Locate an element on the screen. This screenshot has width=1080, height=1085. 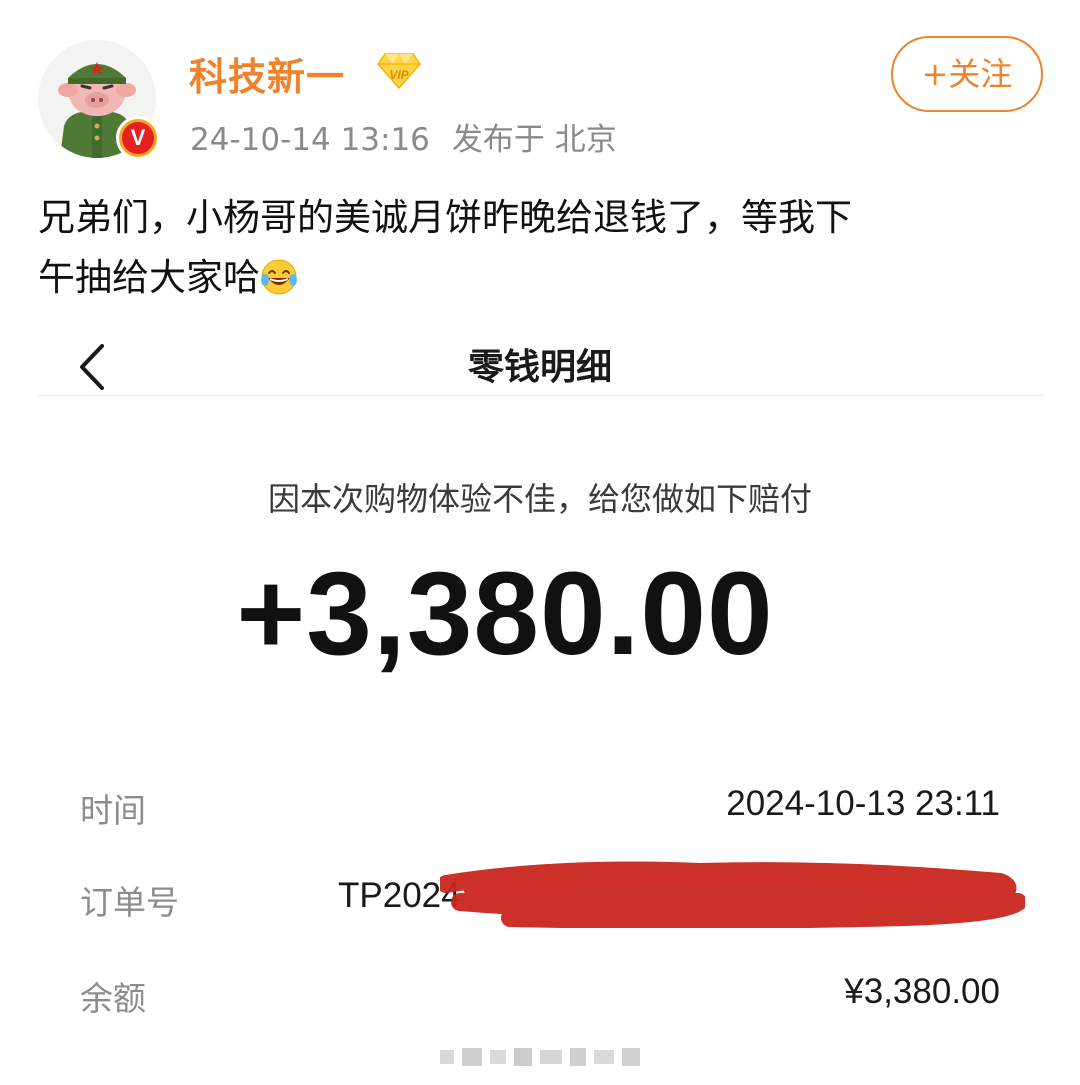
vip-diamond-icon: VIP is located at coordinates (399, 71).